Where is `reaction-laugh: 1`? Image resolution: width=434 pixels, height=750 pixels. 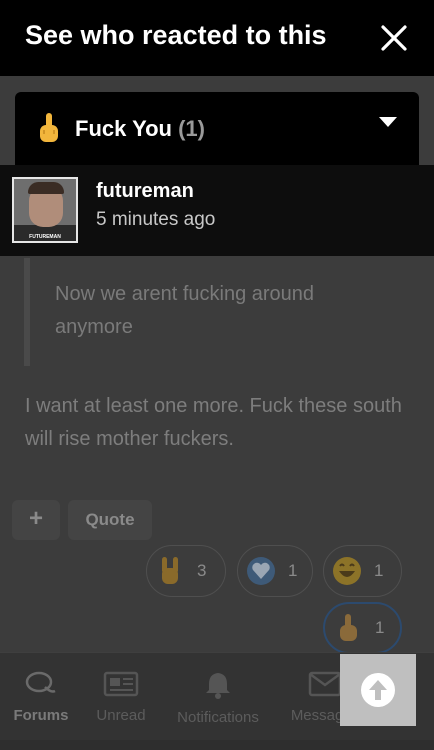
reaction-laugh: 1 is located at coordinates (362, 571).